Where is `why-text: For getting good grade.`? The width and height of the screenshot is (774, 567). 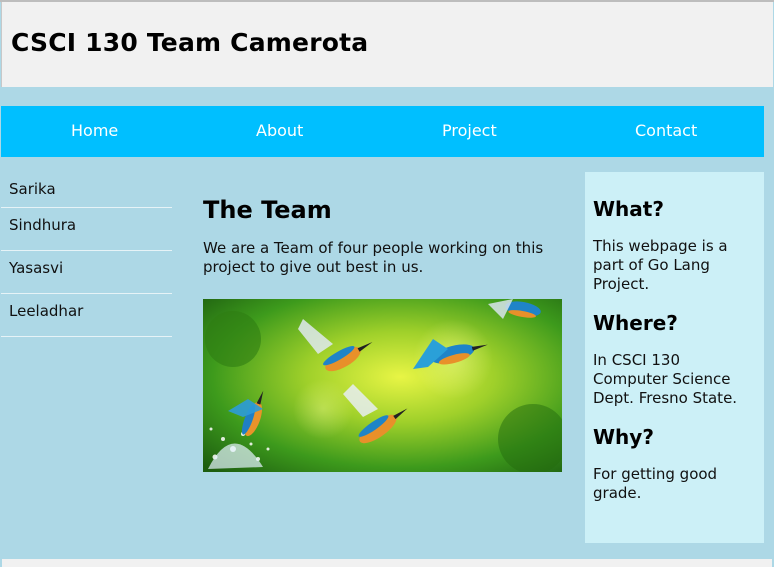
why-text: For getting good grade. is located at coordinates (655, 483).